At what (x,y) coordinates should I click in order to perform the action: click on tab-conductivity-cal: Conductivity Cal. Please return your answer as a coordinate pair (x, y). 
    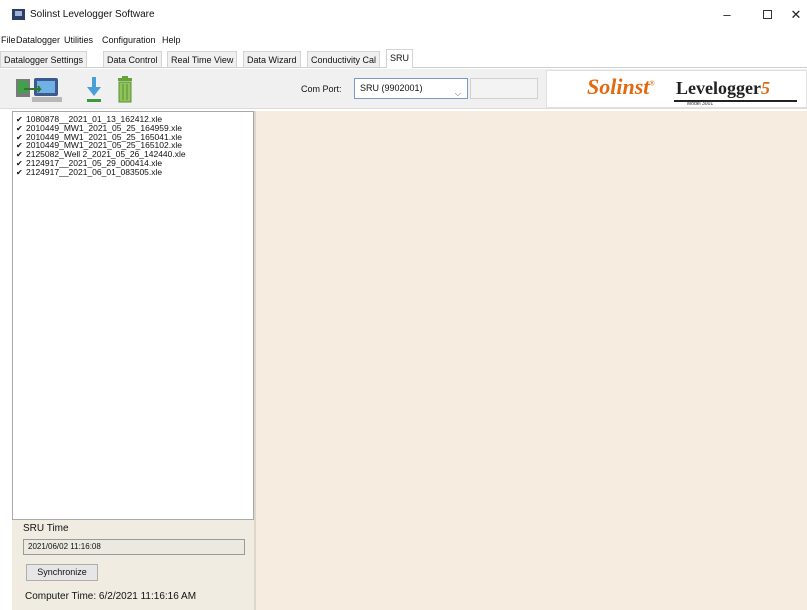
    Looking at the image, I should click on (344, 59).